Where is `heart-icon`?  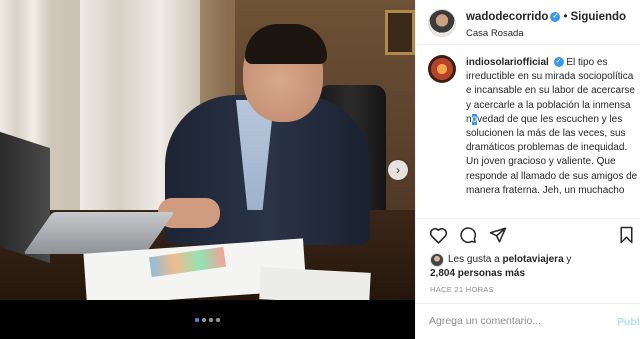
heart-icon is located at coordinates (438, 235).